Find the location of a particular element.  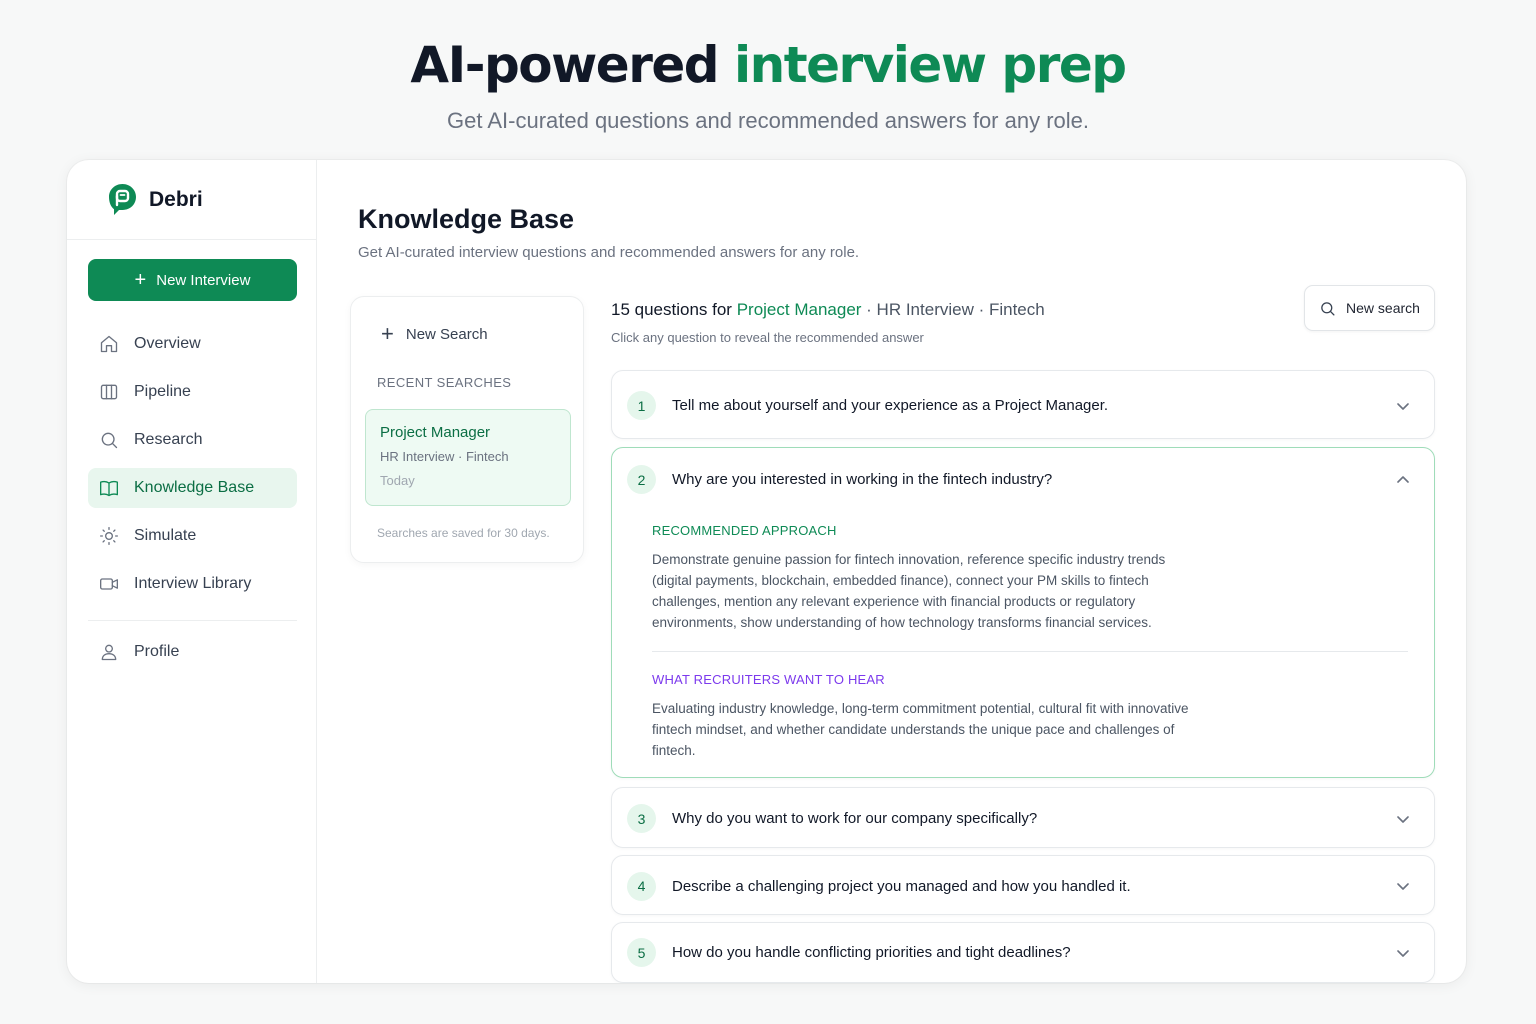

sidebar-item-pipeline: Pipeline is located at coordinates (192, 392).